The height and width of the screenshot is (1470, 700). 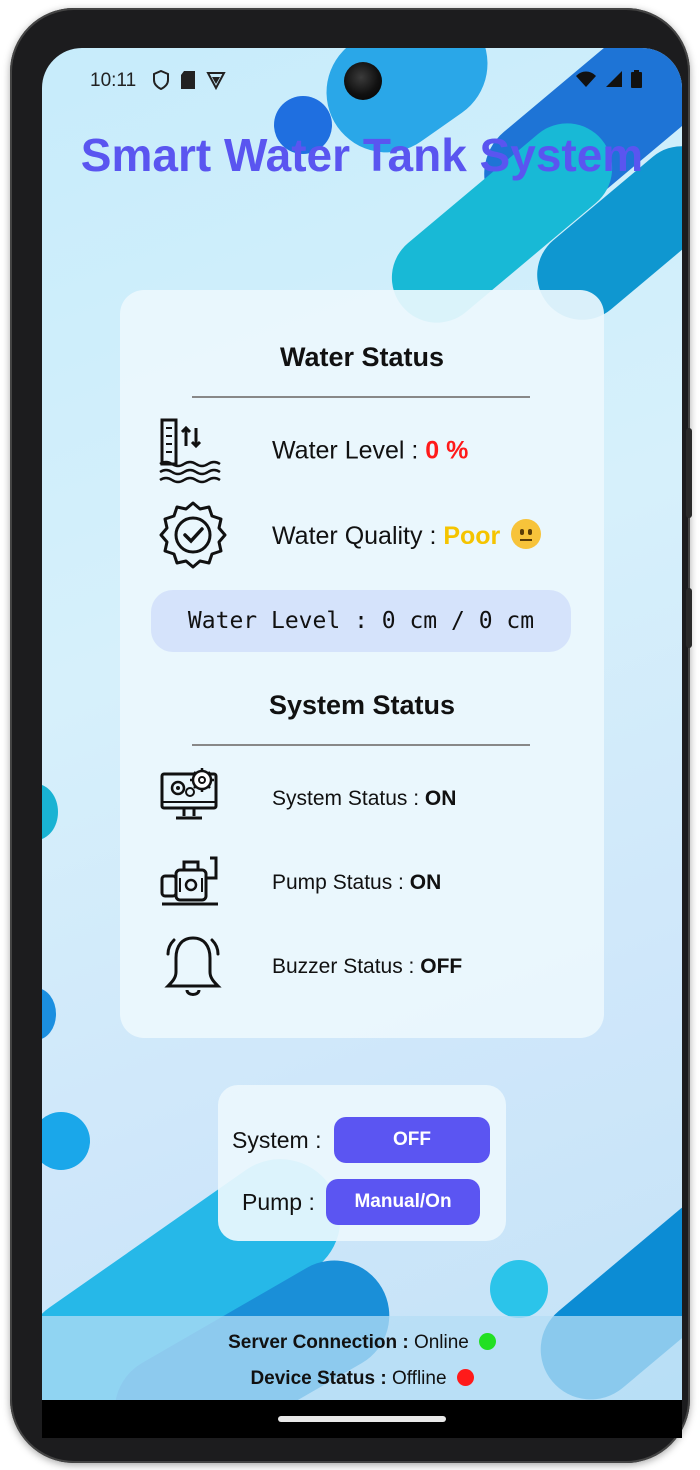 I want to click on device-status-label: Device Status :, so click(x=318, y=1378).